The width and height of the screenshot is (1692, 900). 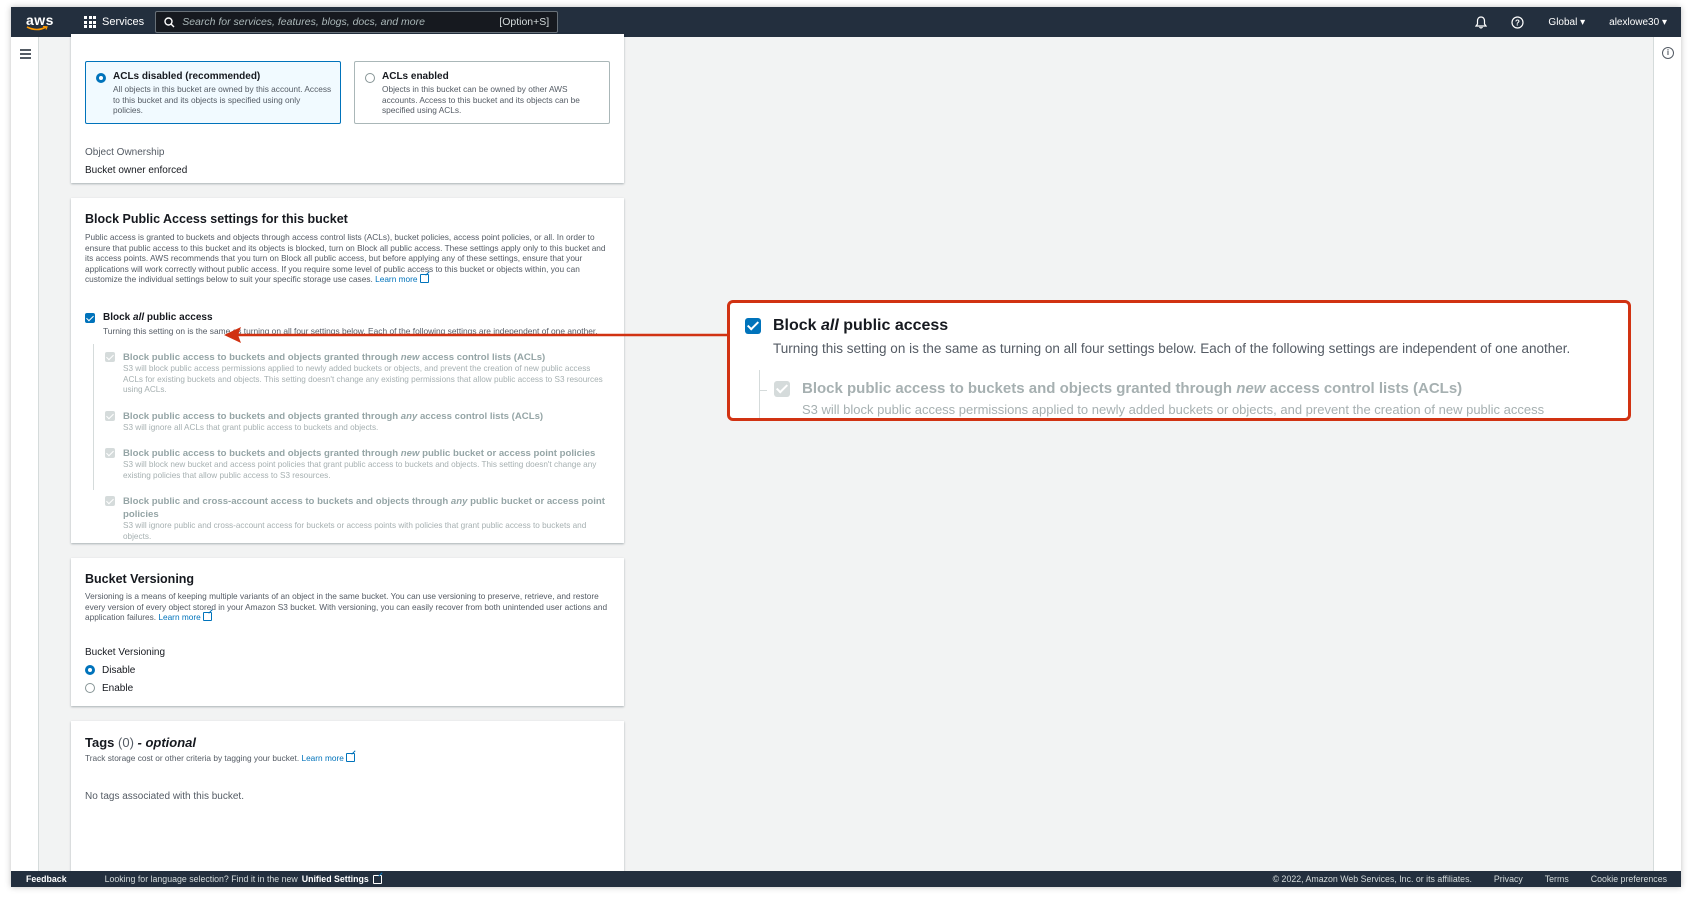 What do you see at coordinates (1566, 22) in the screenshot?
I see `region-selector: Global` at bounding box center [1566, 22].